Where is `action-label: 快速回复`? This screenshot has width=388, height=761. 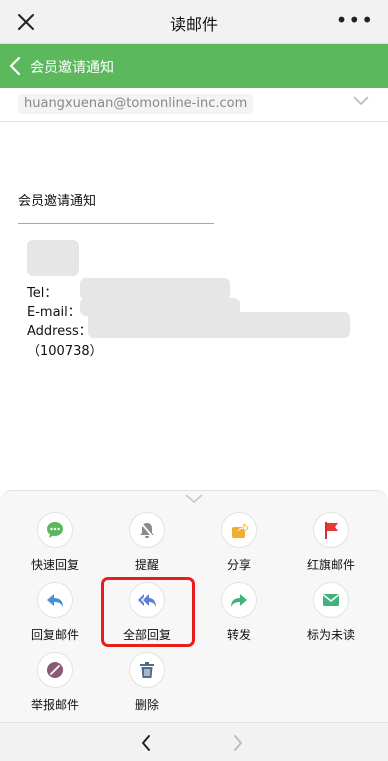
action-label: 快速回复 is located at coordinates (54, 565).